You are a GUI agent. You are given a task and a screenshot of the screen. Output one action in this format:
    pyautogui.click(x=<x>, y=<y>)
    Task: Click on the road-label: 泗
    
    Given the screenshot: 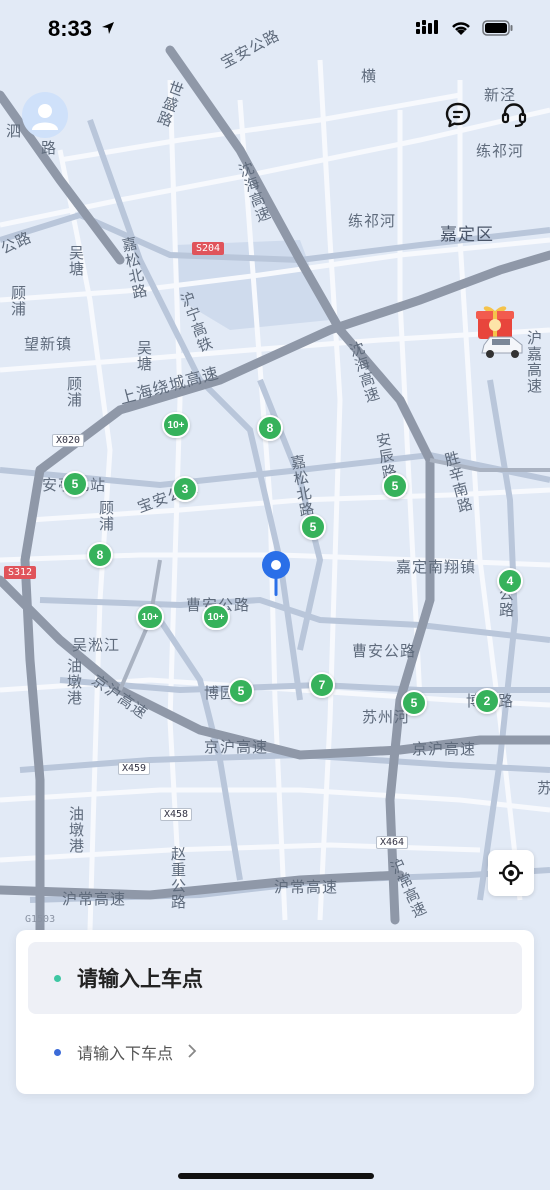 What is the action you would take?
    pyautogui.click(x=14, y=131)
    